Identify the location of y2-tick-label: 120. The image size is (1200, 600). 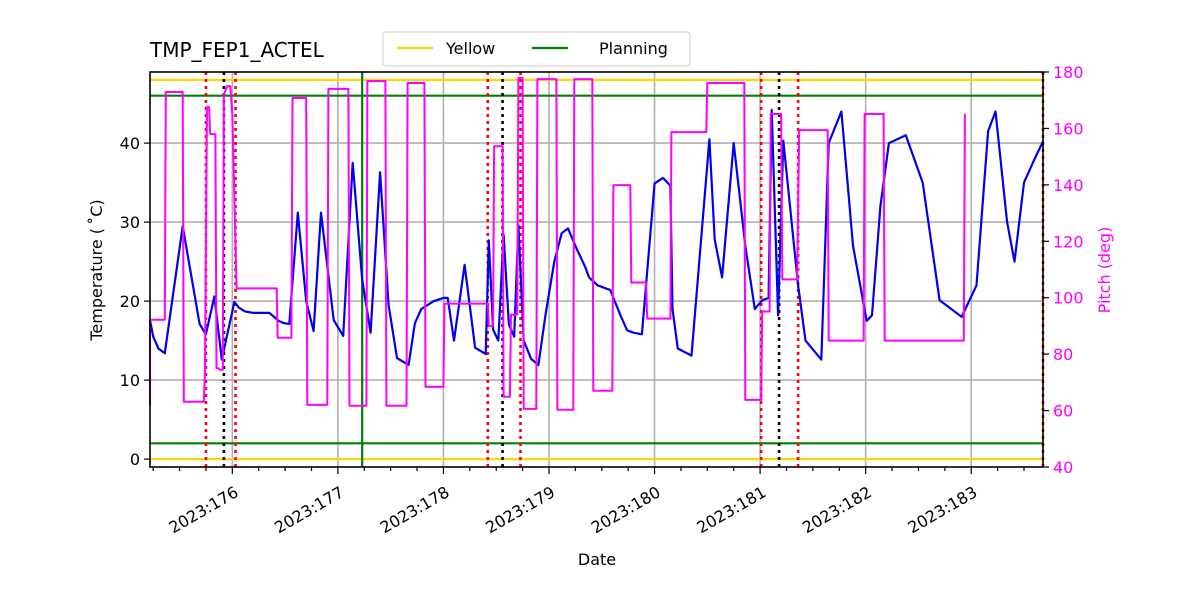
(1068, 241).